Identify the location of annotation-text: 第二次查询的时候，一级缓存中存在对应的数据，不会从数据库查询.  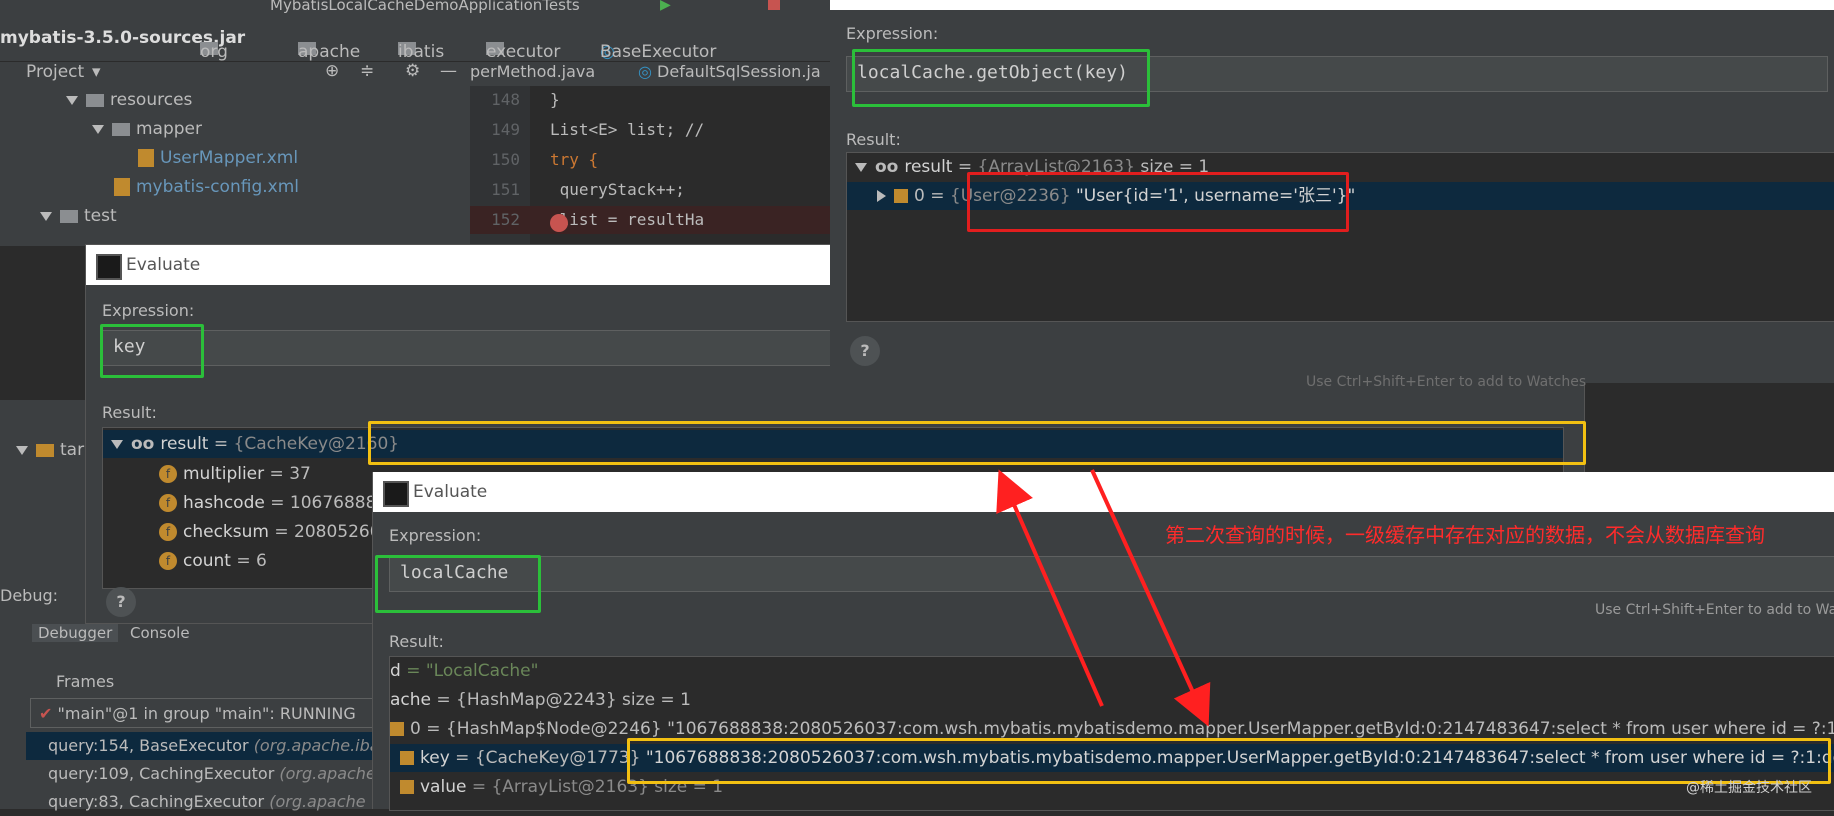
(1465, 535).